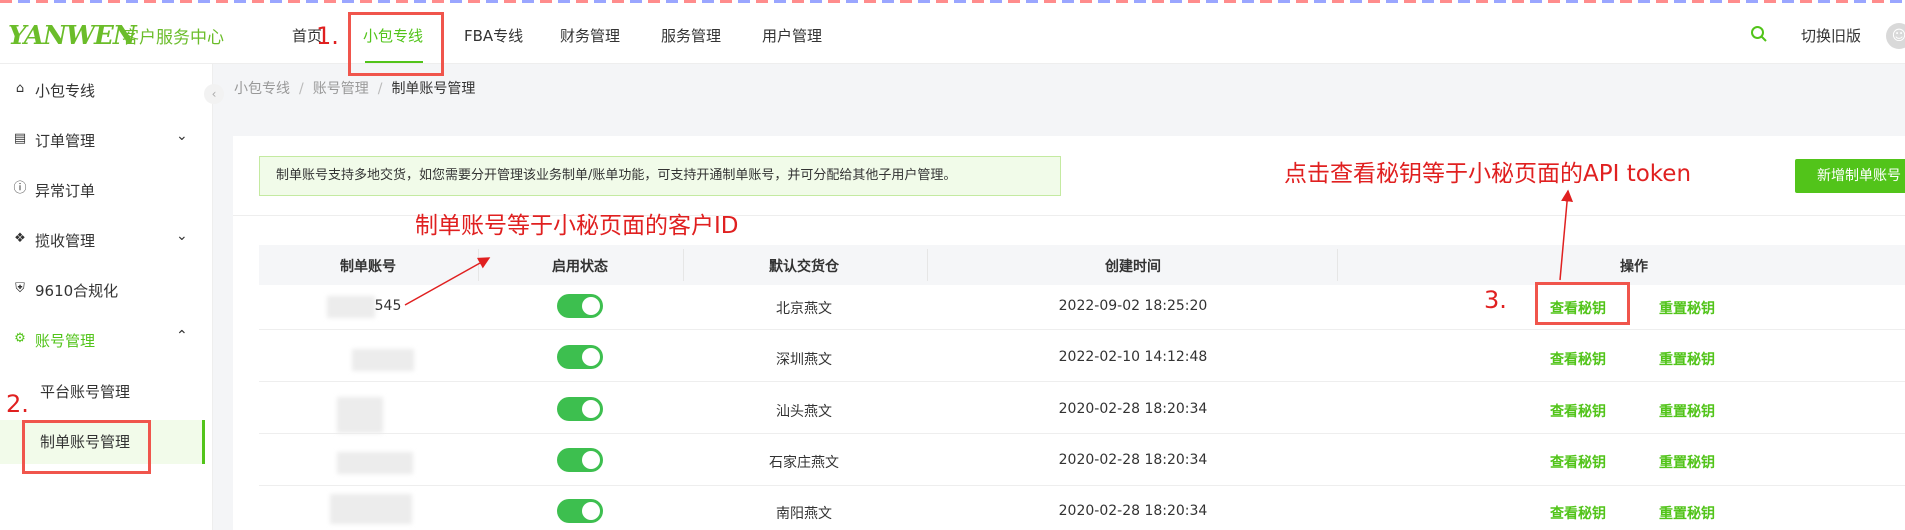 This screenshot has width=1905, height=530. Describe the element at coordinates (1566, 235) in the screenshot. I see `arrow-to-view-key` at that location.